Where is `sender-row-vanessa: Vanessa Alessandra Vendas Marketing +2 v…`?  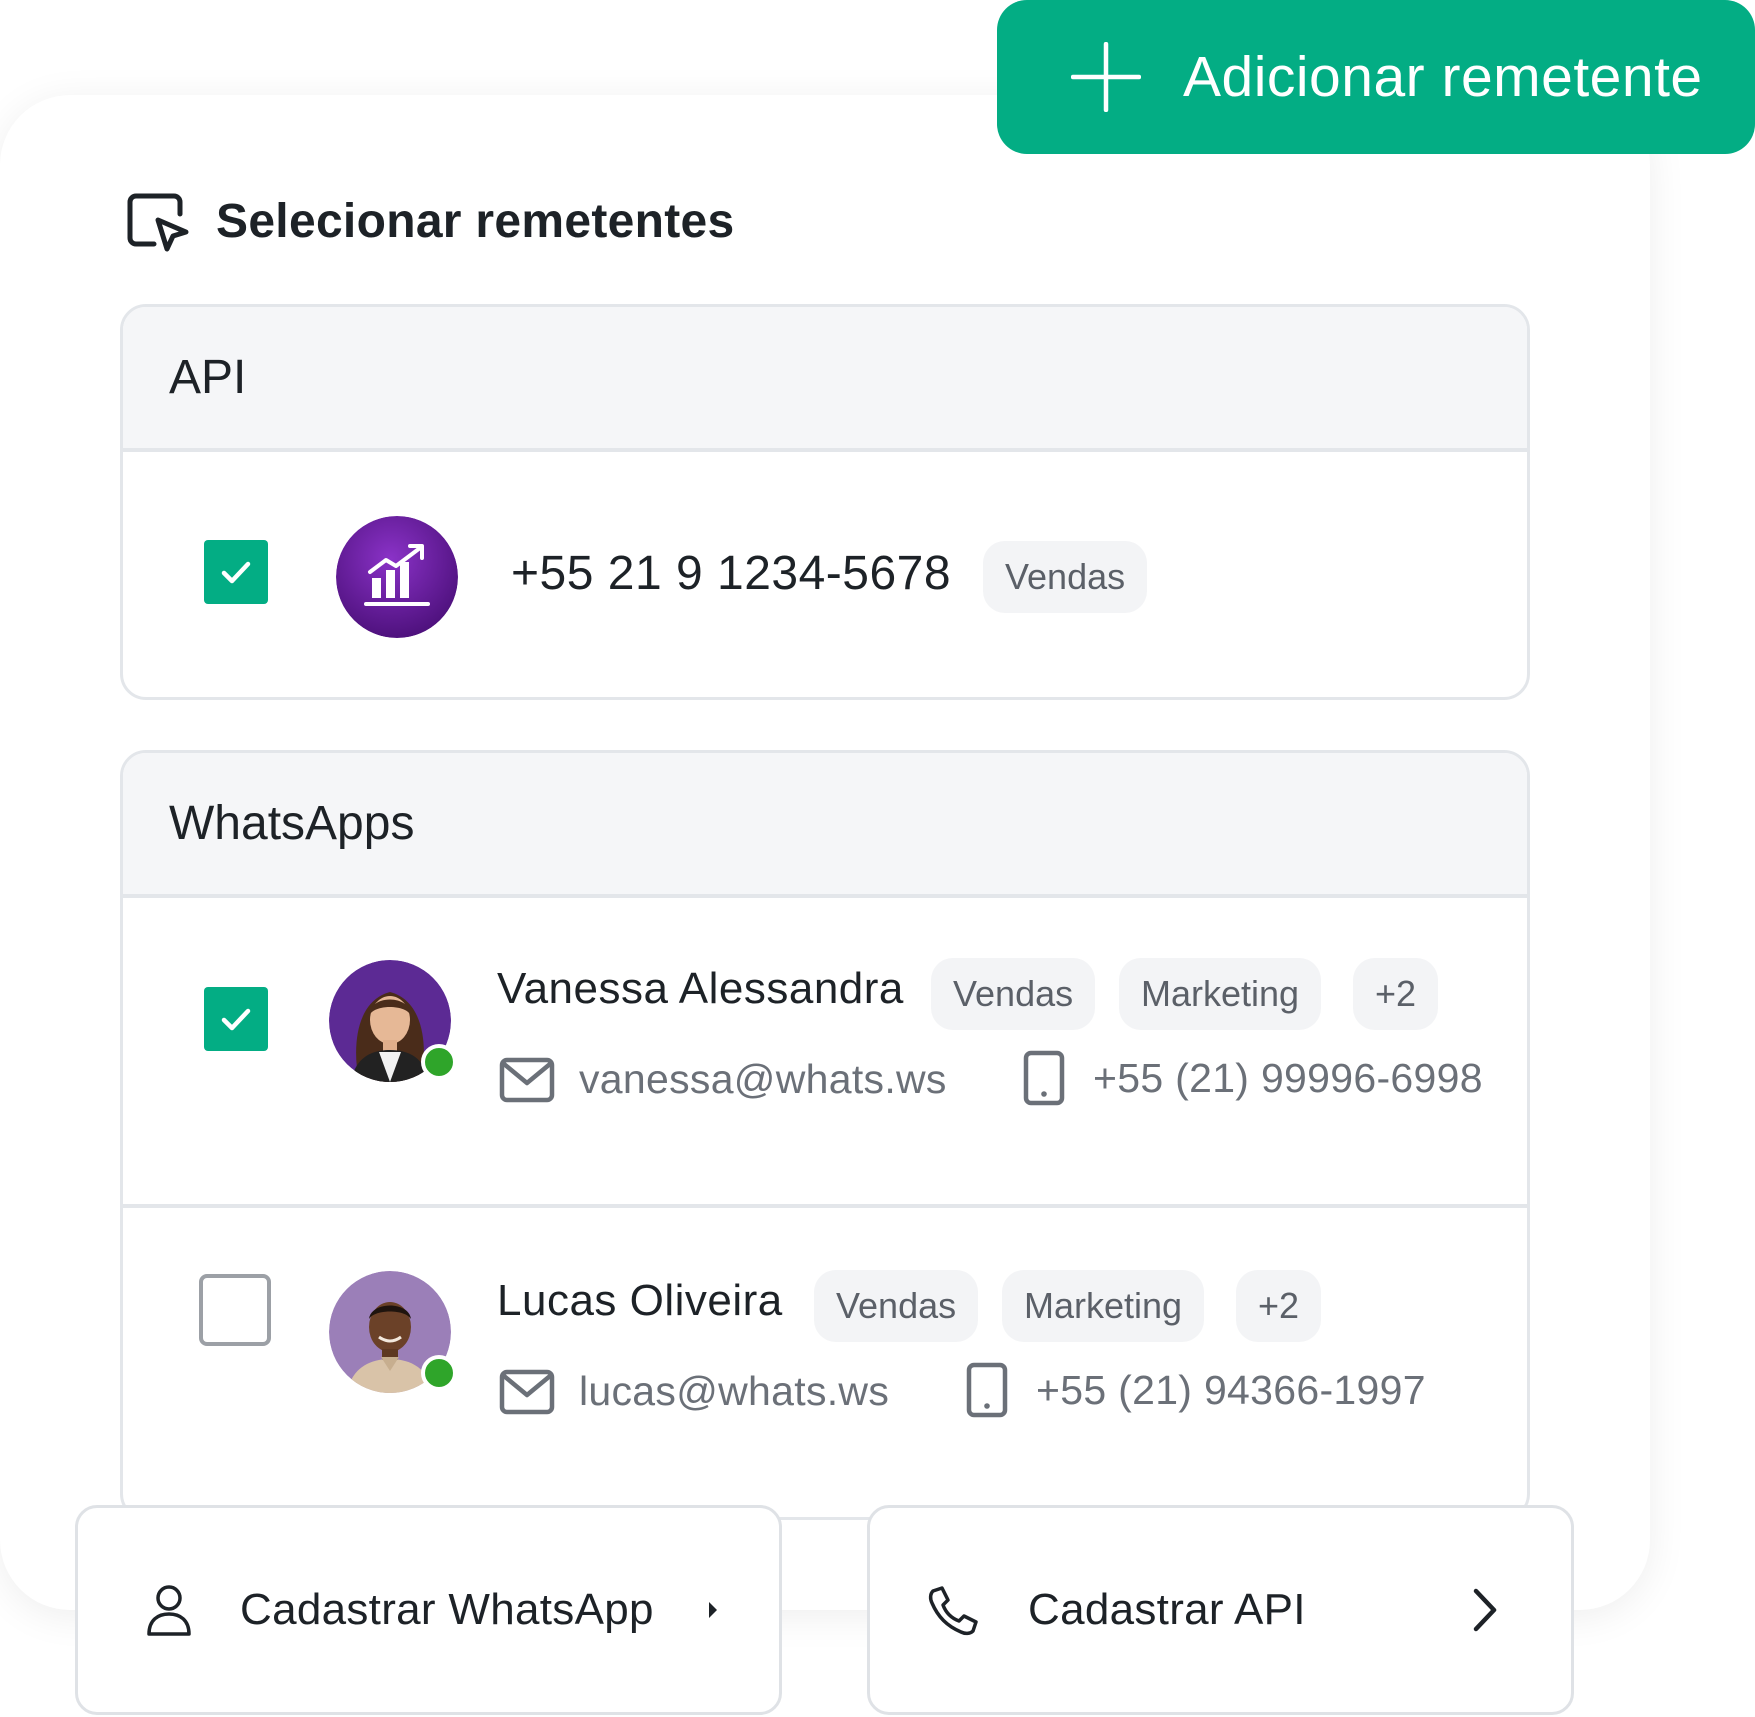 sender-row-vanessa: Vanessa Alessandra Vendas Marketing +2 v… is located at coordinates (825, 1053).